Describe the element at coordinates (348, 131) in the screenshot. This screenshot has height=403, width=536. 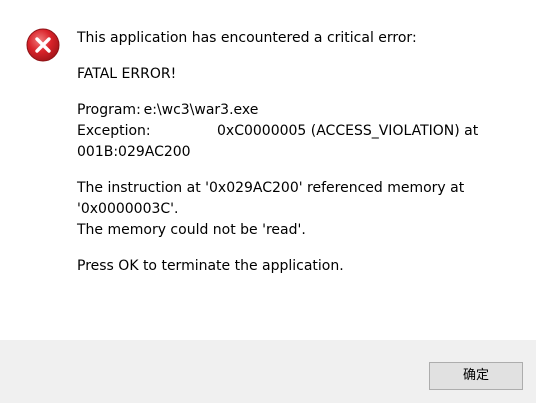
I see `exception-value: 0xC0000005 (ACCESS_VIOLATION) at` at that location.